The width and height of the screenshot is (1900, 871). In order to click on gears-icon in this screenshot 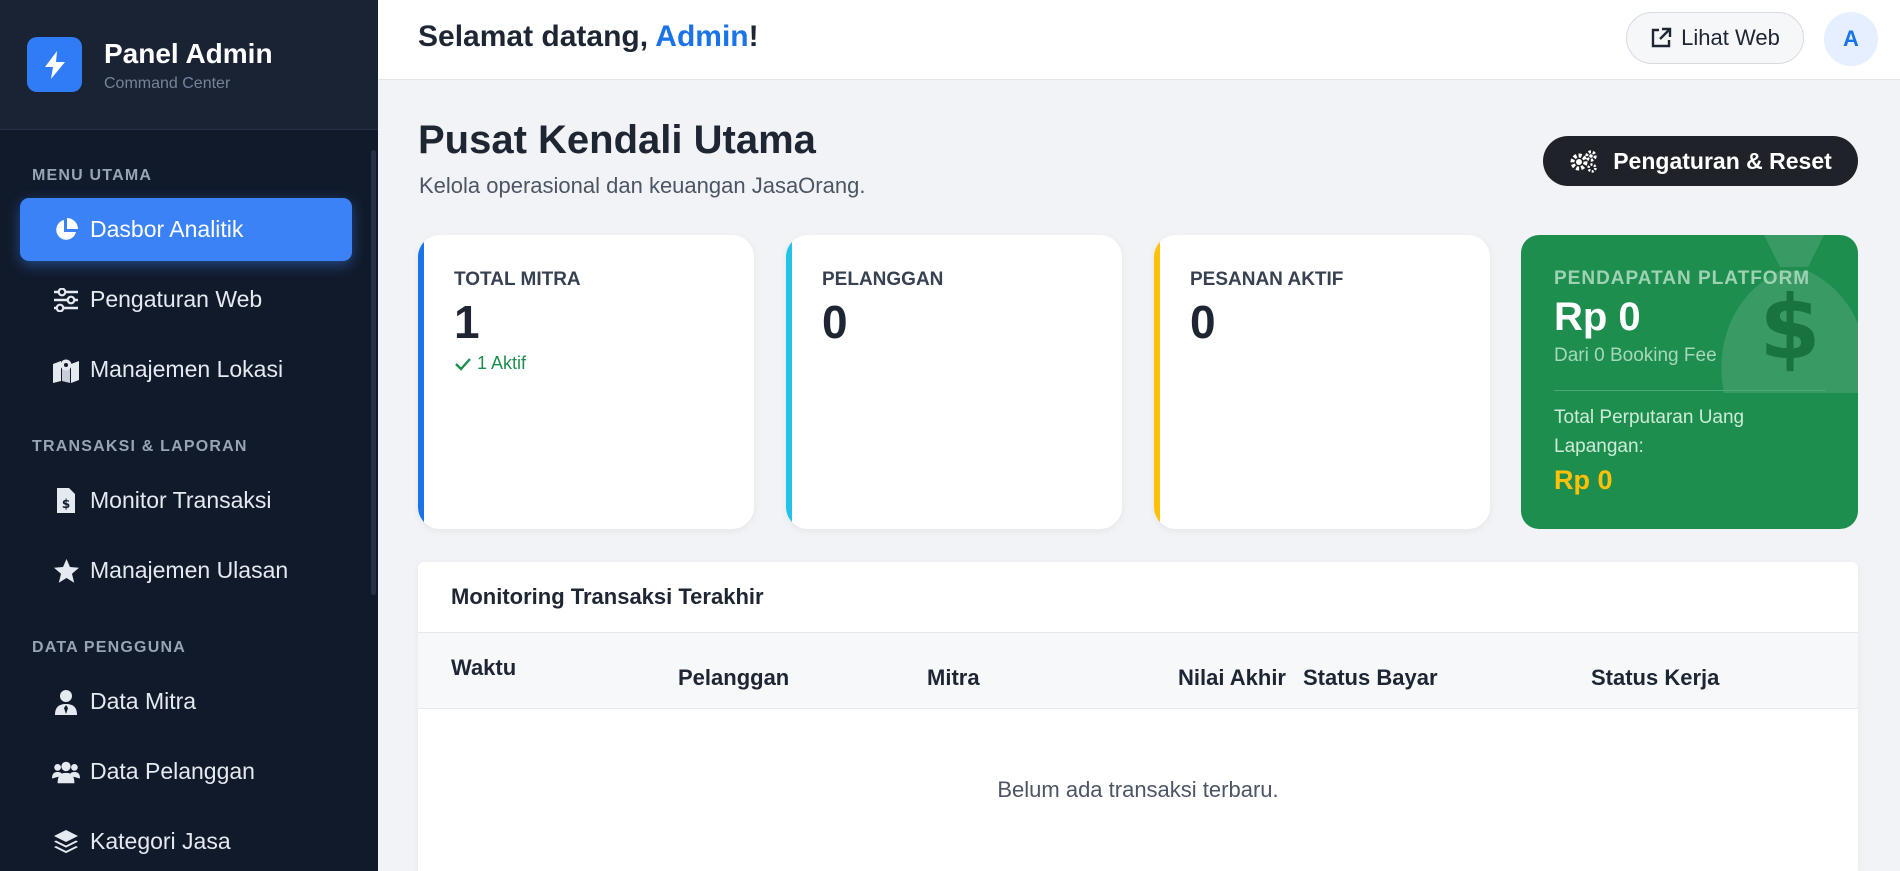, I will do `click(1583, 161)`.